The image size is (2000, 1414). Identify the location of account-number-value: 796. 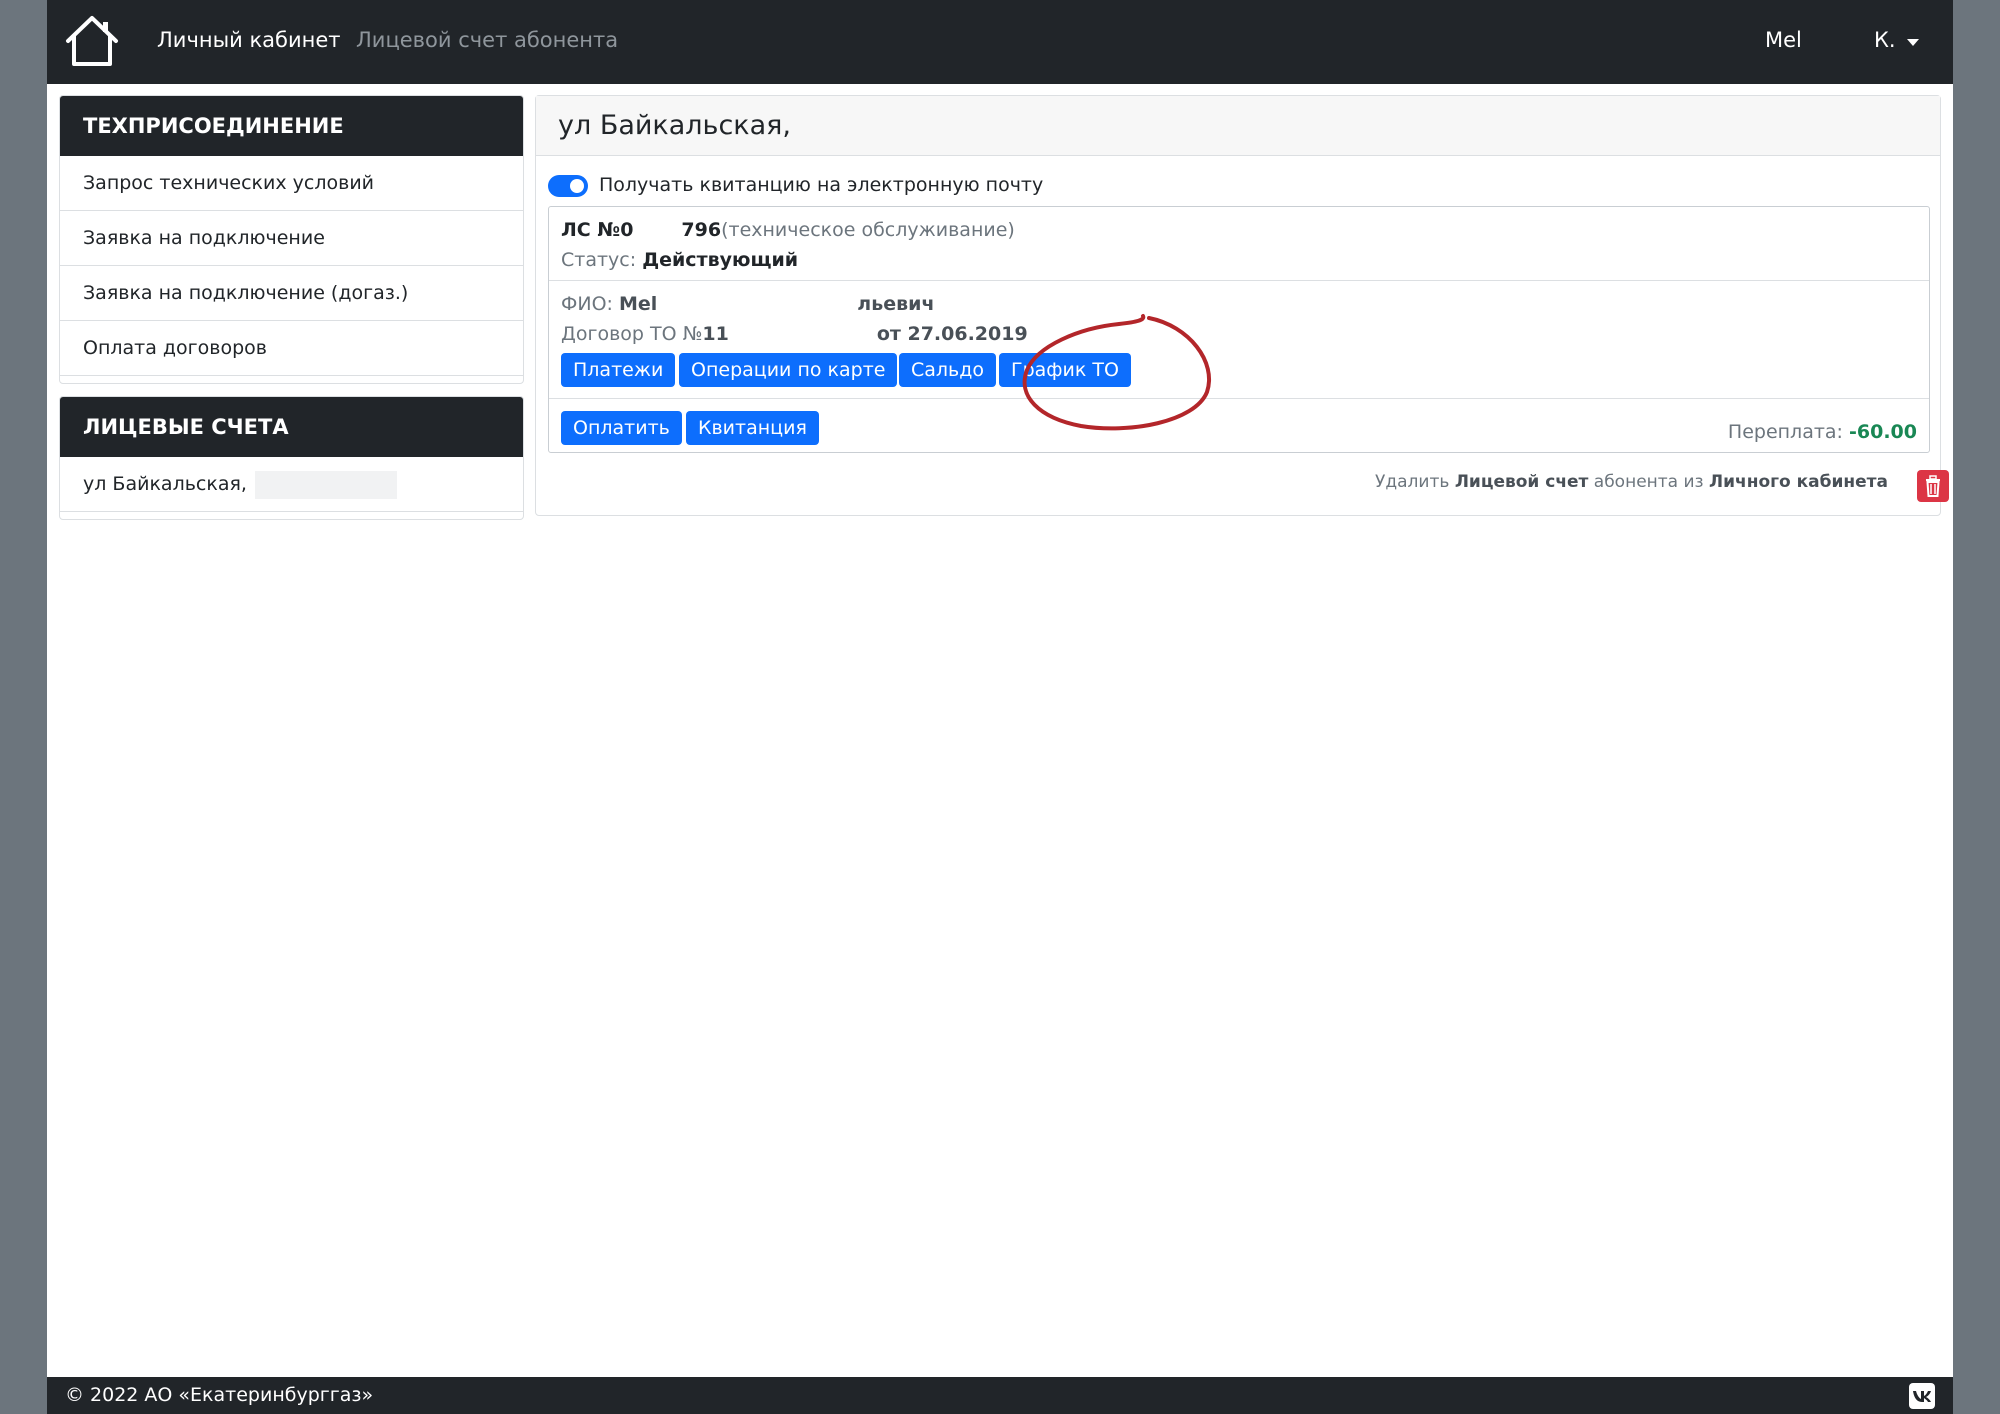
(701, 230).